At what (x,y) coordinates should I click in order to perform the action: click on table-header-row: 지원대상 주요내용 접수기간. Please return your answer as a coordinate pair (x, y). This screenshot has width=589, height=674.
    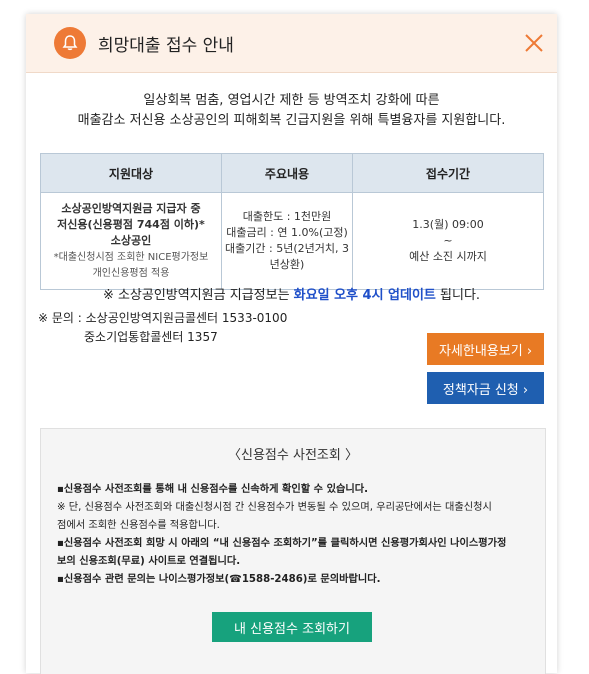
    Looking at the image, I should click on (292, 173).